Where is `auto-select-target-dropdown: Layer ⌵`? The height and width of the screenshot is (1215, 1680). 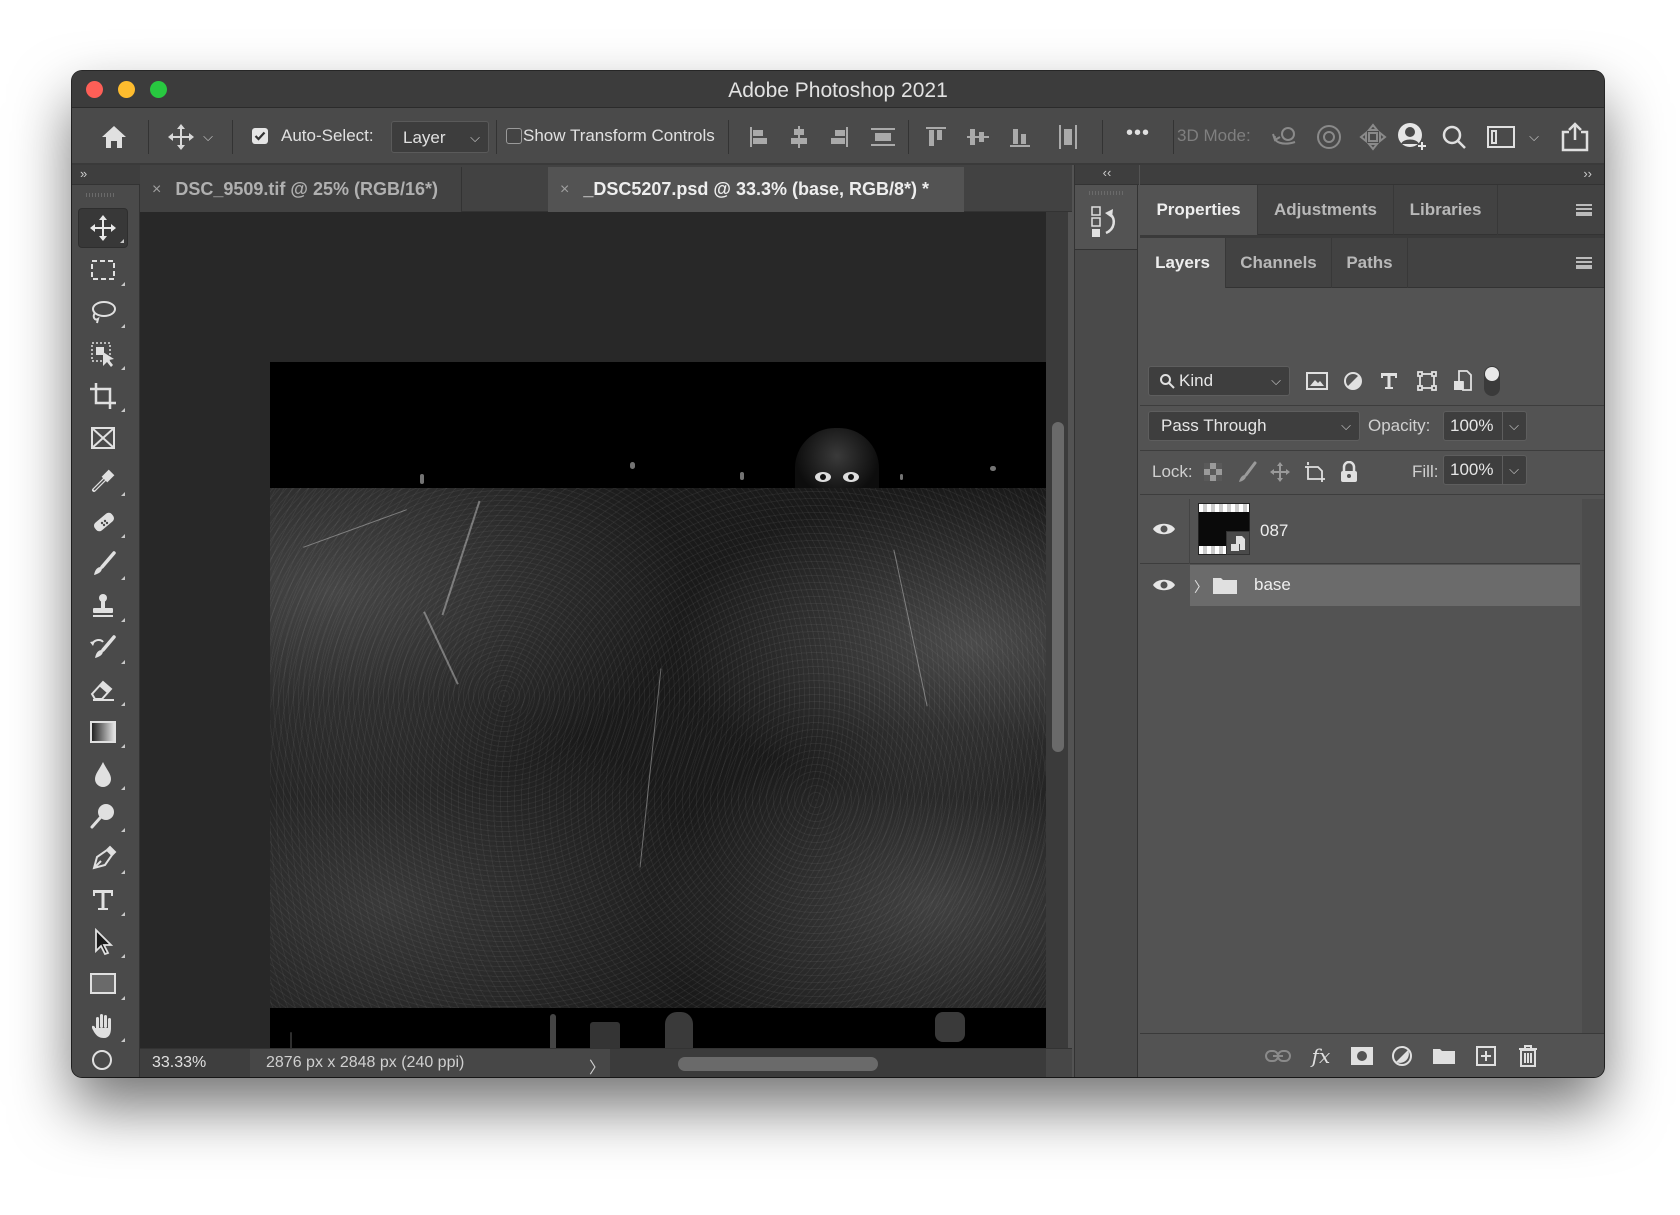 auto-select-target-dropdown: Layer ⌵ is located at coordinates (440, 137).